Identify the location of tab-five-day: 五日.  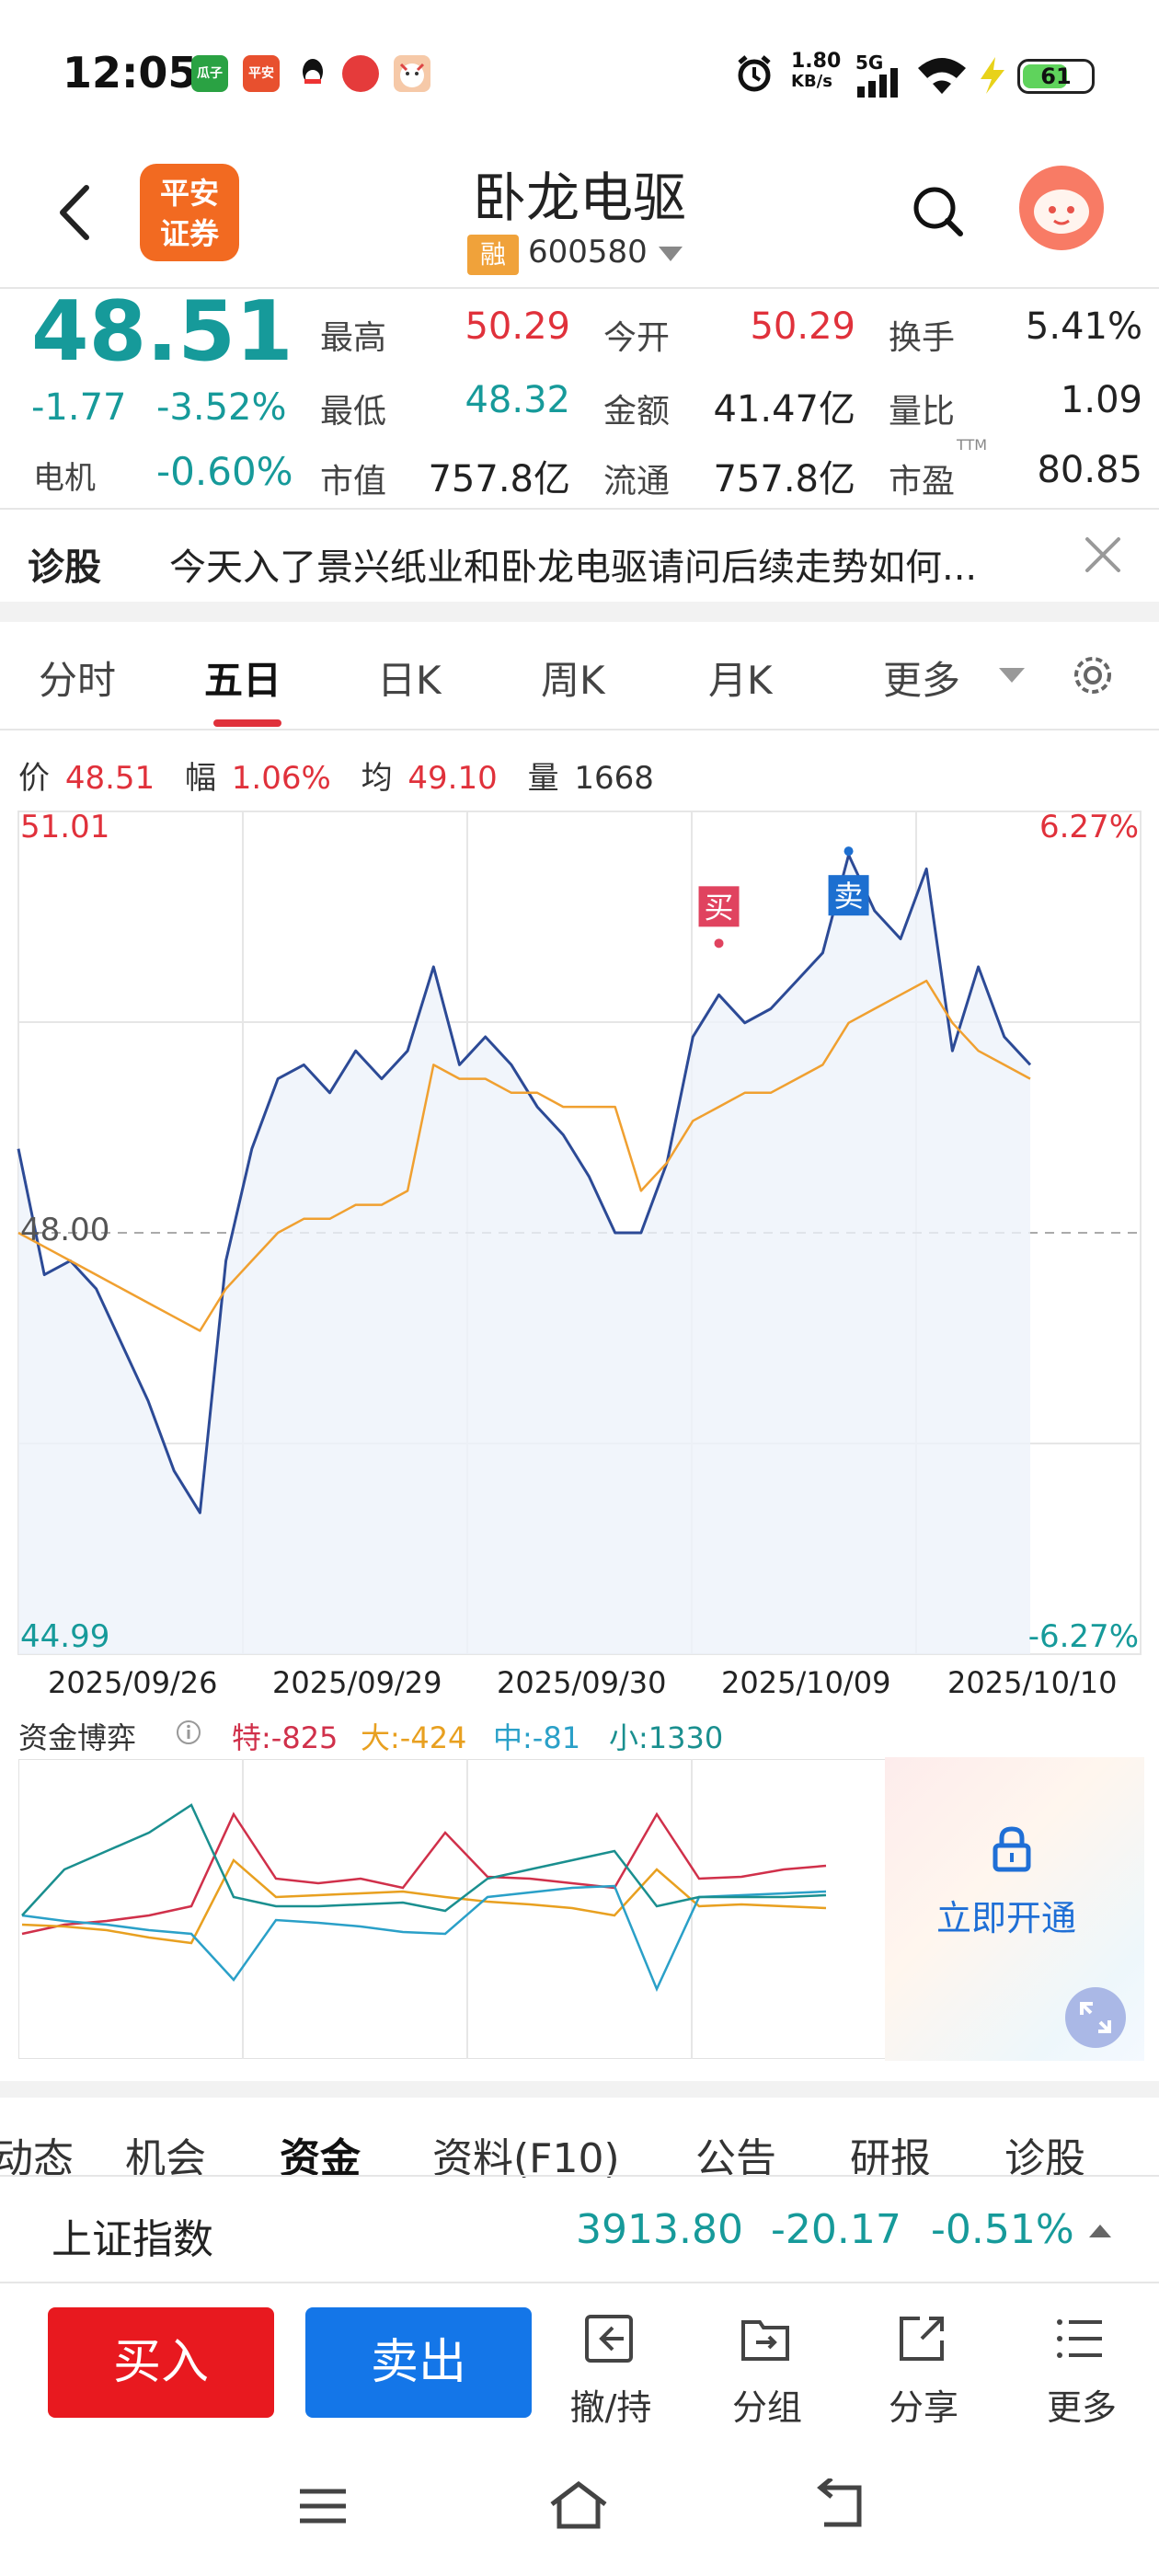
(242, 678).